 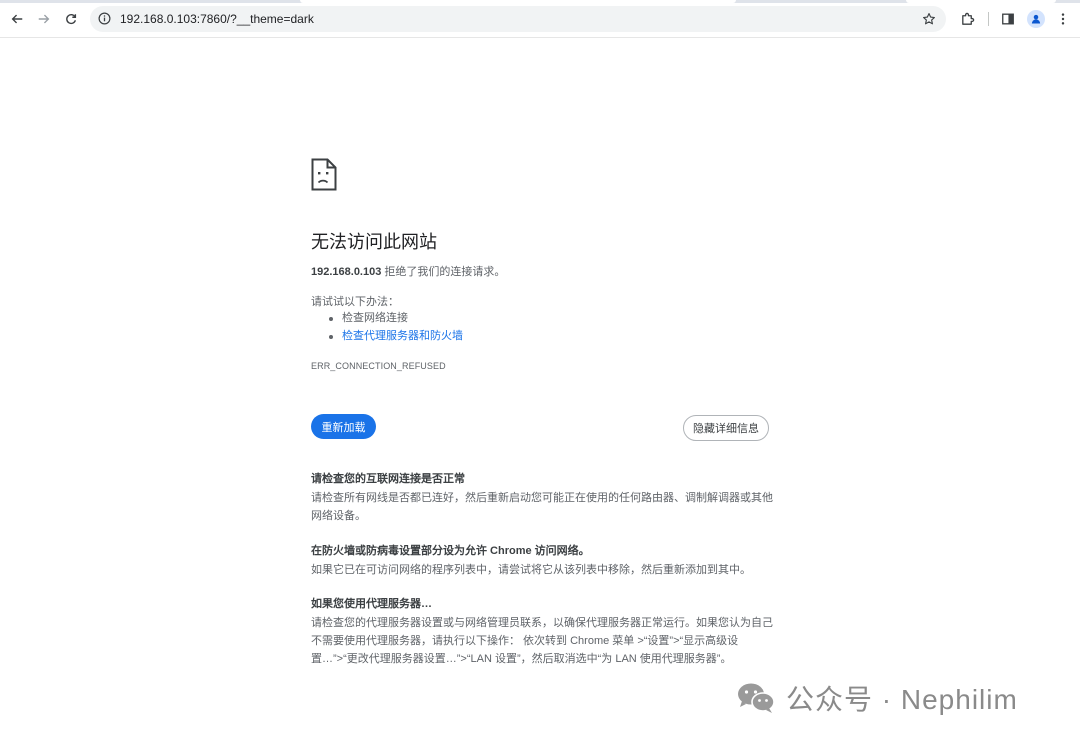 What do you see at coordinates (443, 272) in the screenshot?
I see `error-summary-text: 拒绝了我们的连接请求。` at bounding box center [443, 272].